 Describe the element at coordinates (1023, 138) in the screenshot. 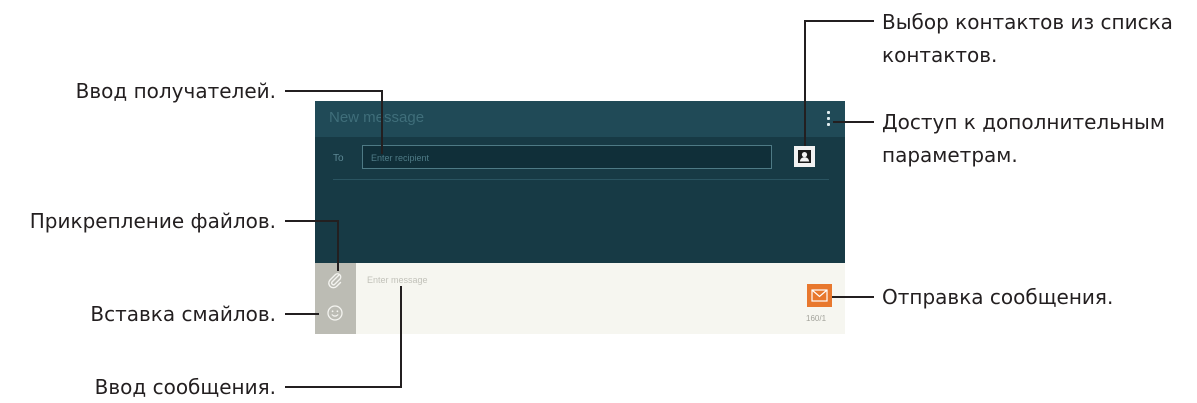

I see `callout-options: Доступ к дополнительным параметрам.` at that location.